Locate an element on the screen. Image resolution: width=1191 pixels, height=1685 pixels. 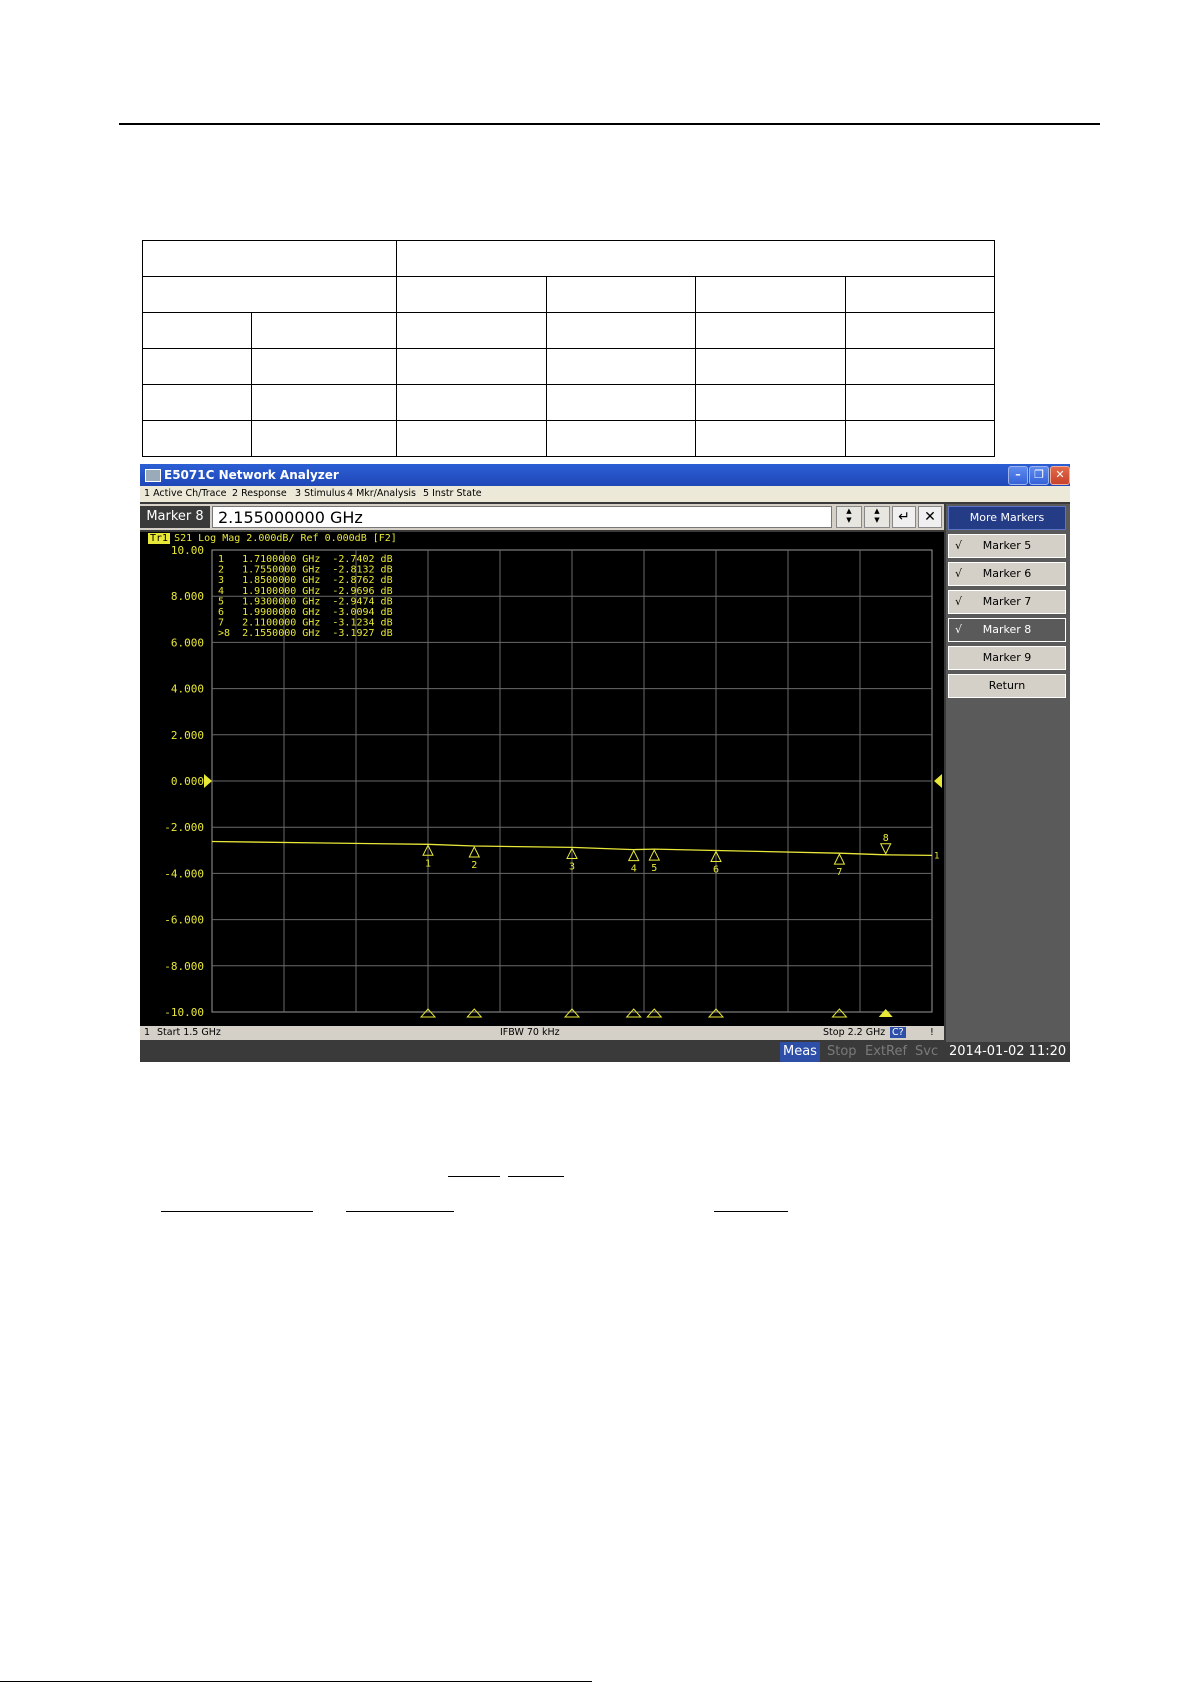
marker-readout-line: 2 1.7550000 GHz -2.8132 dB is located at coordinates (305, 570).